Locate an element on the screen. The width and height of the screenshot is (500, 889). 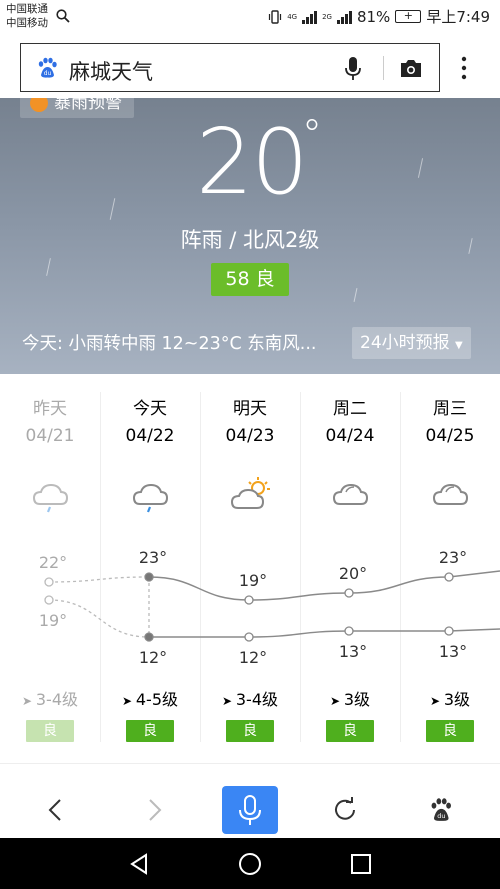
battery-percent: 81% is located at coordinates (373, 16).